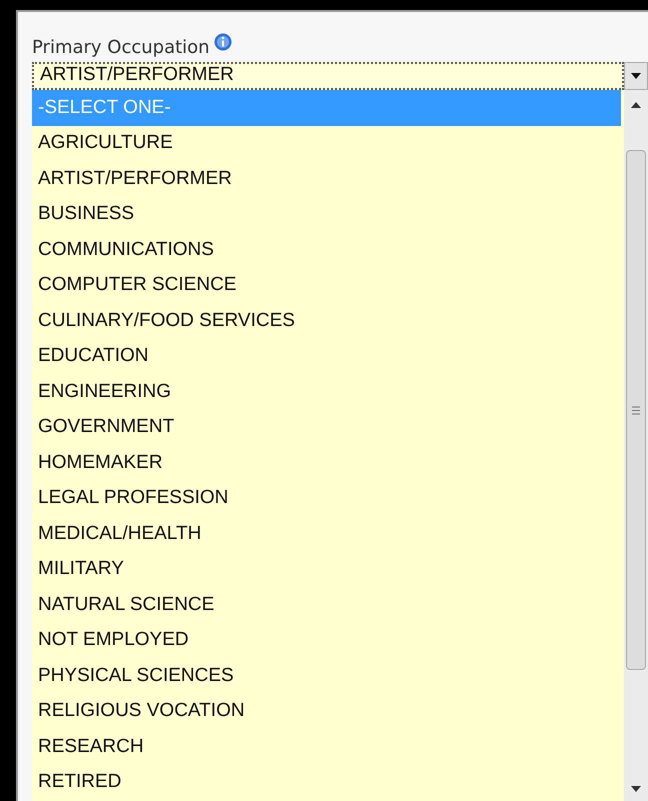 This screenshot has height=801, width=648. What do you see at coordinates (328, 604) in the screenshot?
I see `option-item: NATURAL SCIENCE` at bounding box center [328, 604].